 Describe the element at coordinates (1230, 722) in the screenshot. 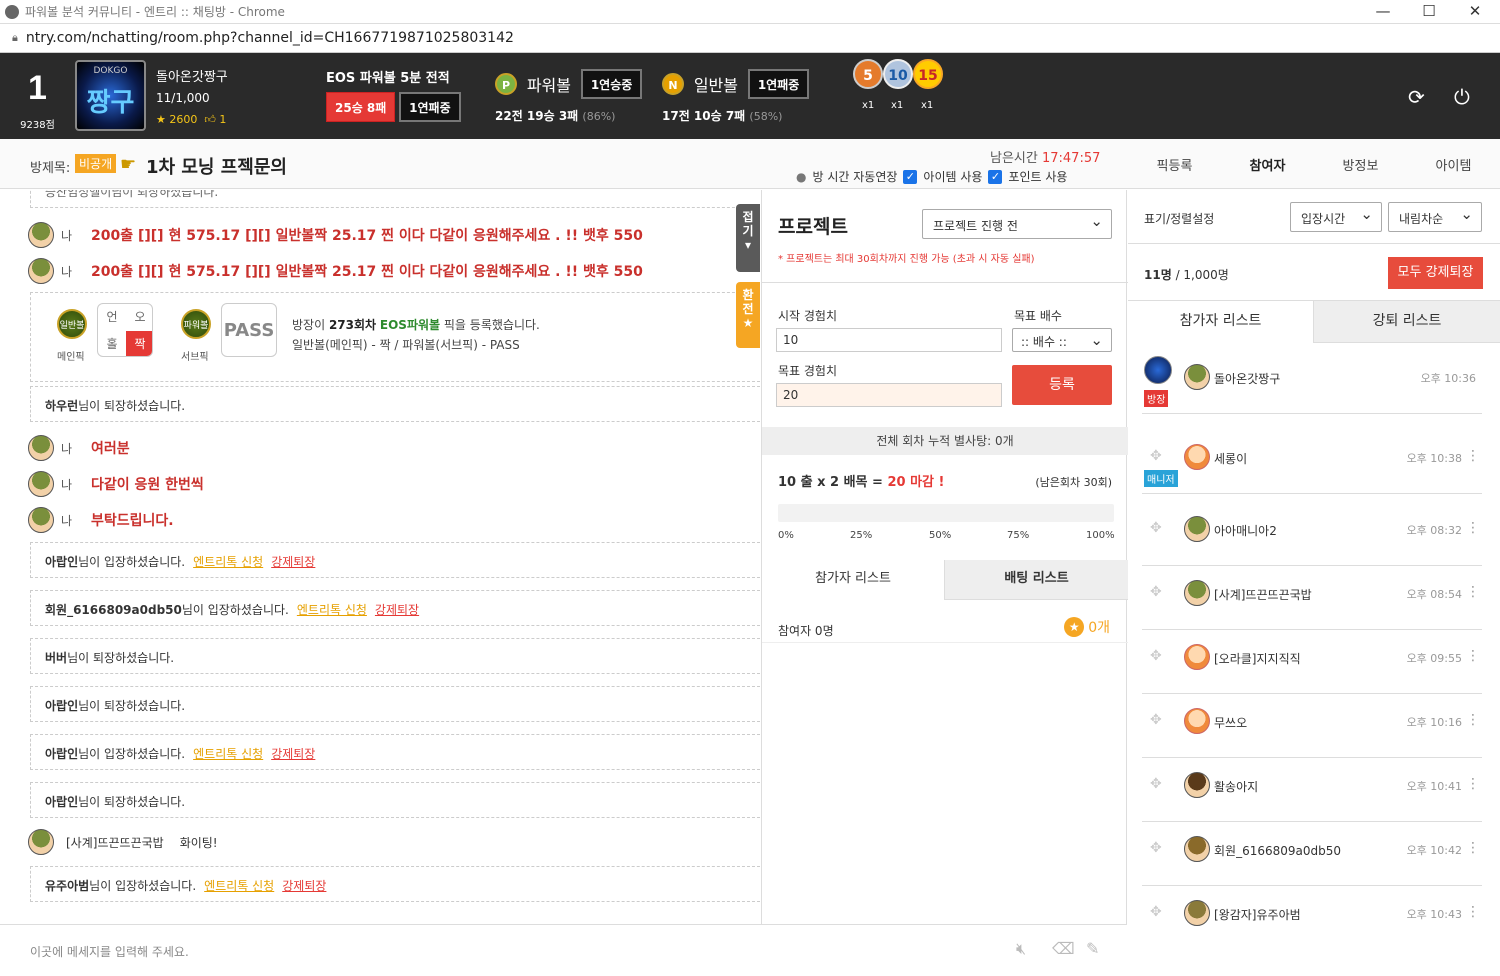

I see `participant-name: 무쓰오` at that location.